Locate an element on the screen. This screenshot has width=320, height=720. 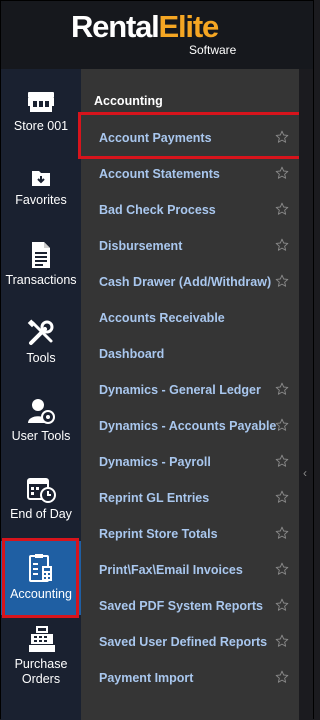
submenu-item-label: Bad Check Process is located at coordinates (157, 210).